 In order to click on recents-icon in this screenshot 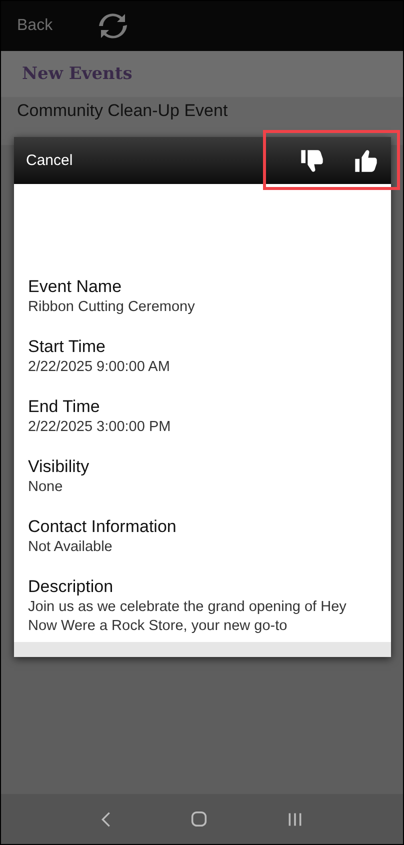, I will do `click(295, 819)`.